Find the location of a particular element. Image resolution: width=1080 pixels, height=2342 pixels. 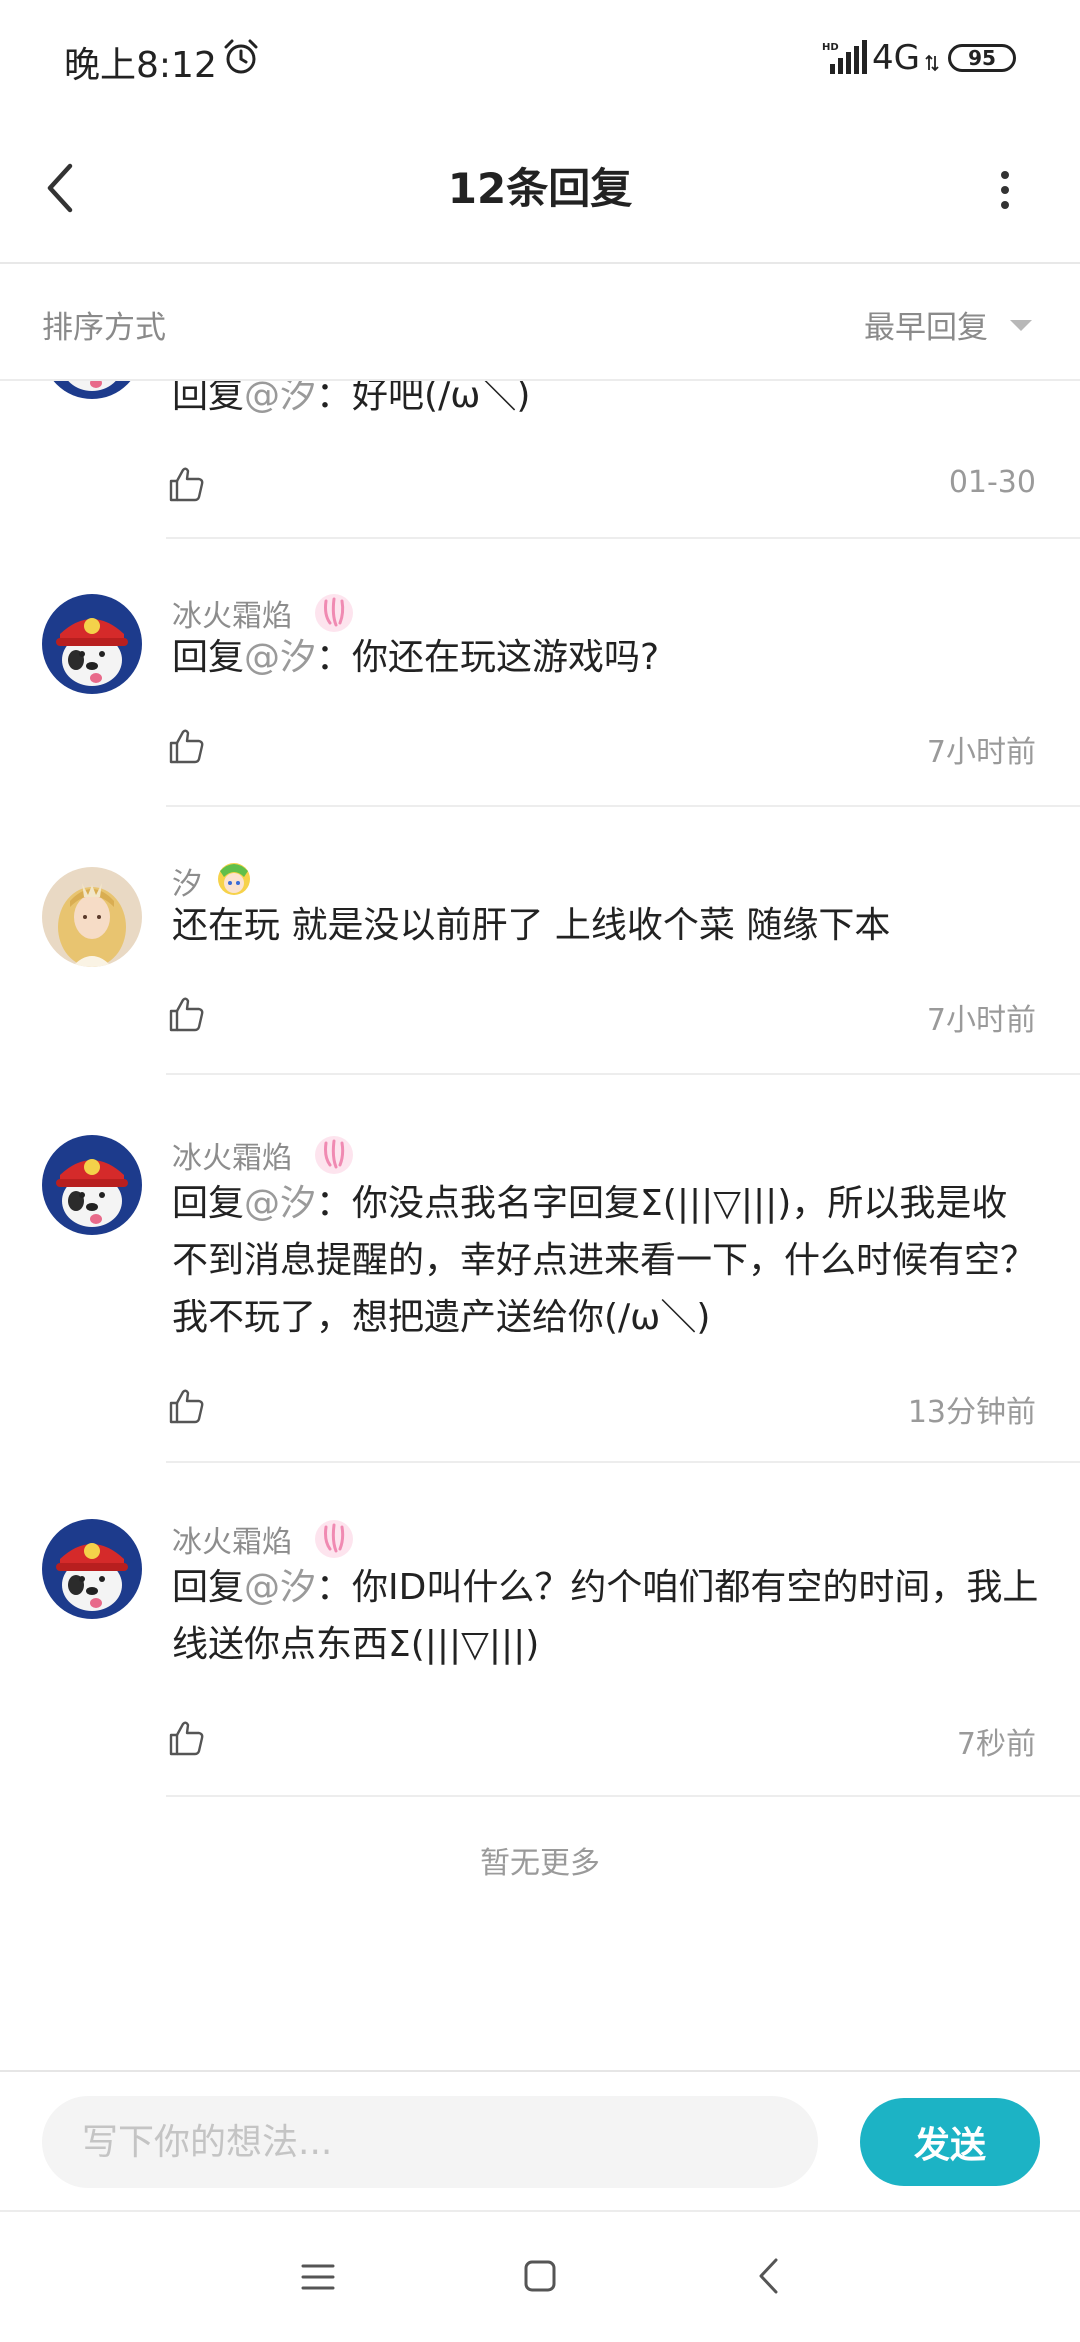

home-icon is located at coordinates (540, 2276).